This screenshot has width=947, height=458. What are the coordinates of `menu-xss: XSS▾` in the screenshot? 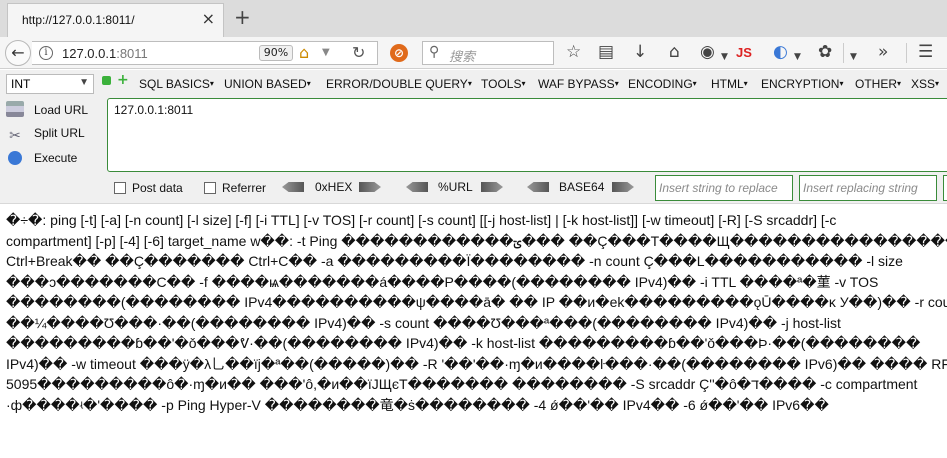 It's located at (925, 84).